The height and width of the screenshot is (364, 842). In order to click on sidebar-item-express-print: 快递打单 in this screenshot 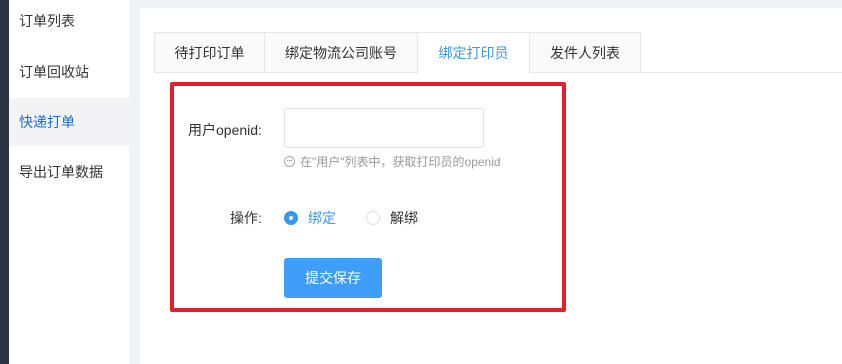, I will do `click(69, 122)`.